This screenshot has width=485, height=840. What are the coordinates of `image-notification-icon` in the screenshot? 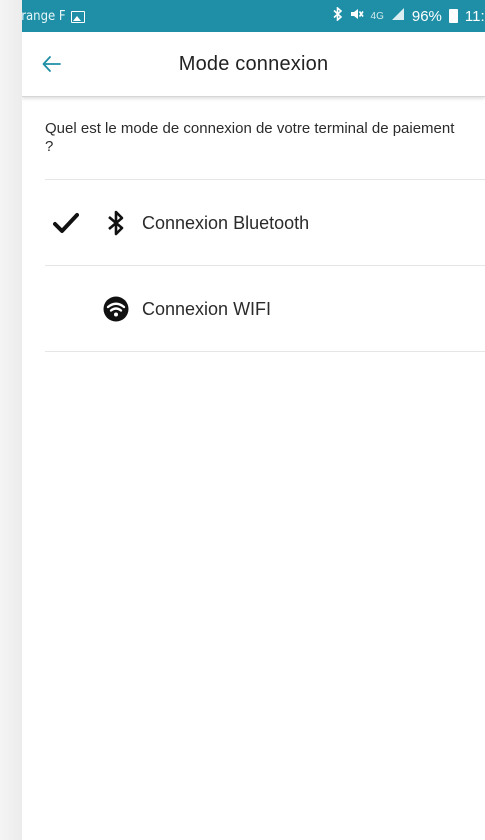 It's located at (77, 16).